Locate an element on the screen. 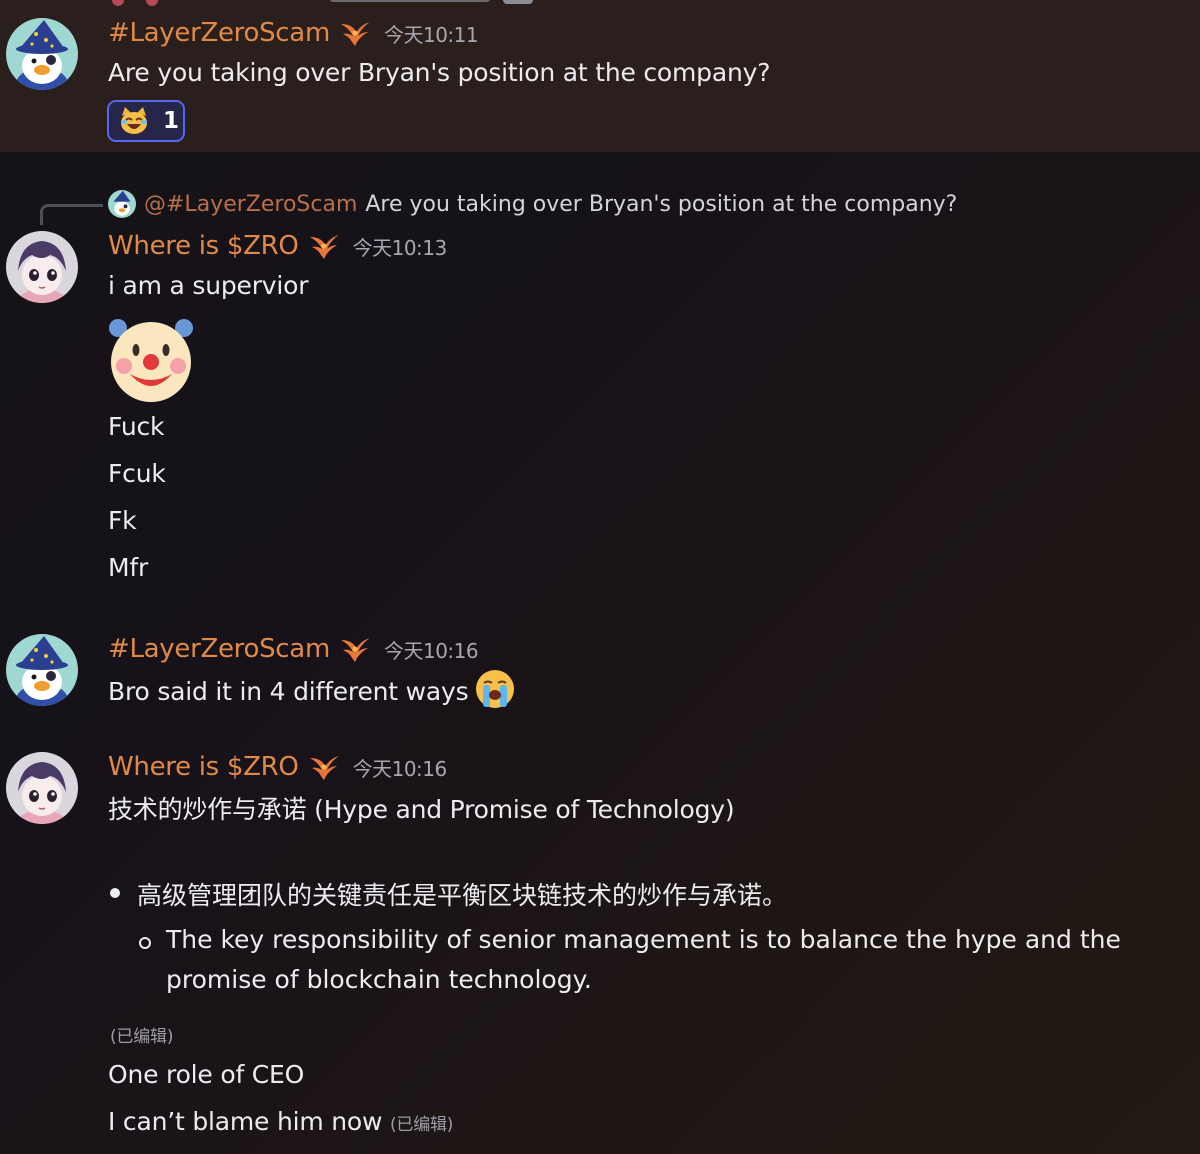 This screenshot has width=1200, height=1154. message-text: I can’t blame him now is located at coordinates (245, 1121).